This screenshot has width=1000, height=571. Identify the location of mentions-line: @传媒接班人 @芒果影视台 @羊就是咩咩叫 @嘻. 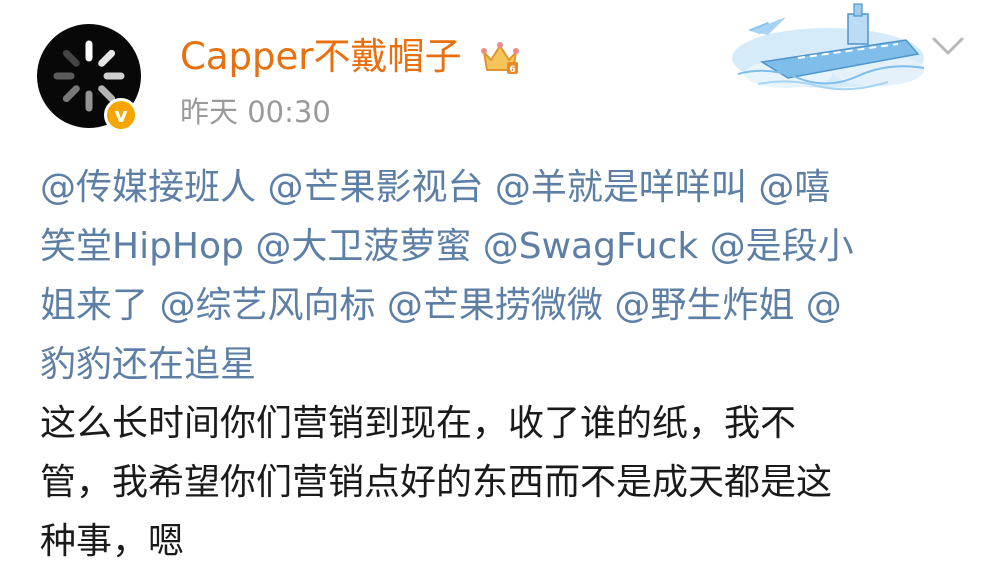
(505, 187).